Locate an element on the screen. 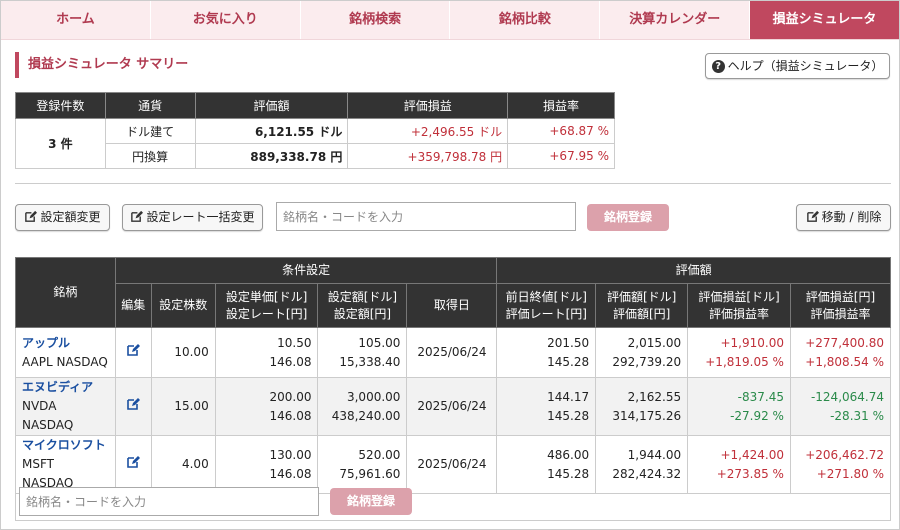 The image size is (900, 530). stock-code: AAPL NASDAQ is located at coordinates (65, 361).